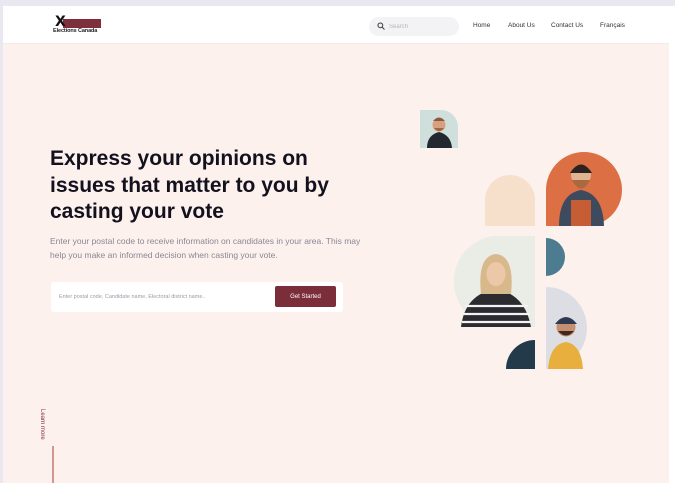 The height and width of the screenshot is (483, 675). I want to click on learn-more-divider, so click(53, 464).